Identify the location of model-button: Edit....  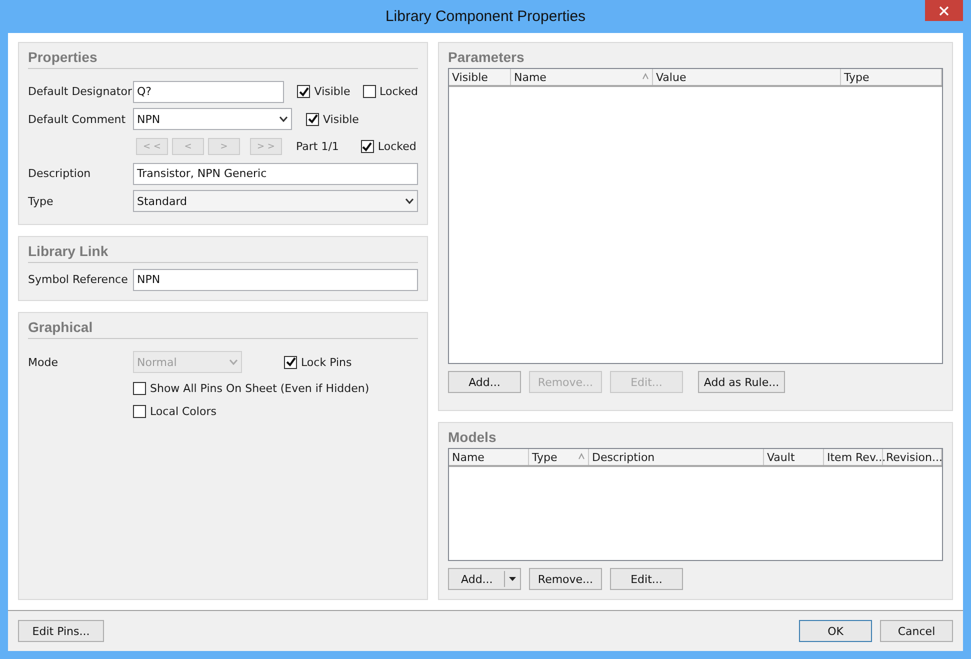
(646, 579).